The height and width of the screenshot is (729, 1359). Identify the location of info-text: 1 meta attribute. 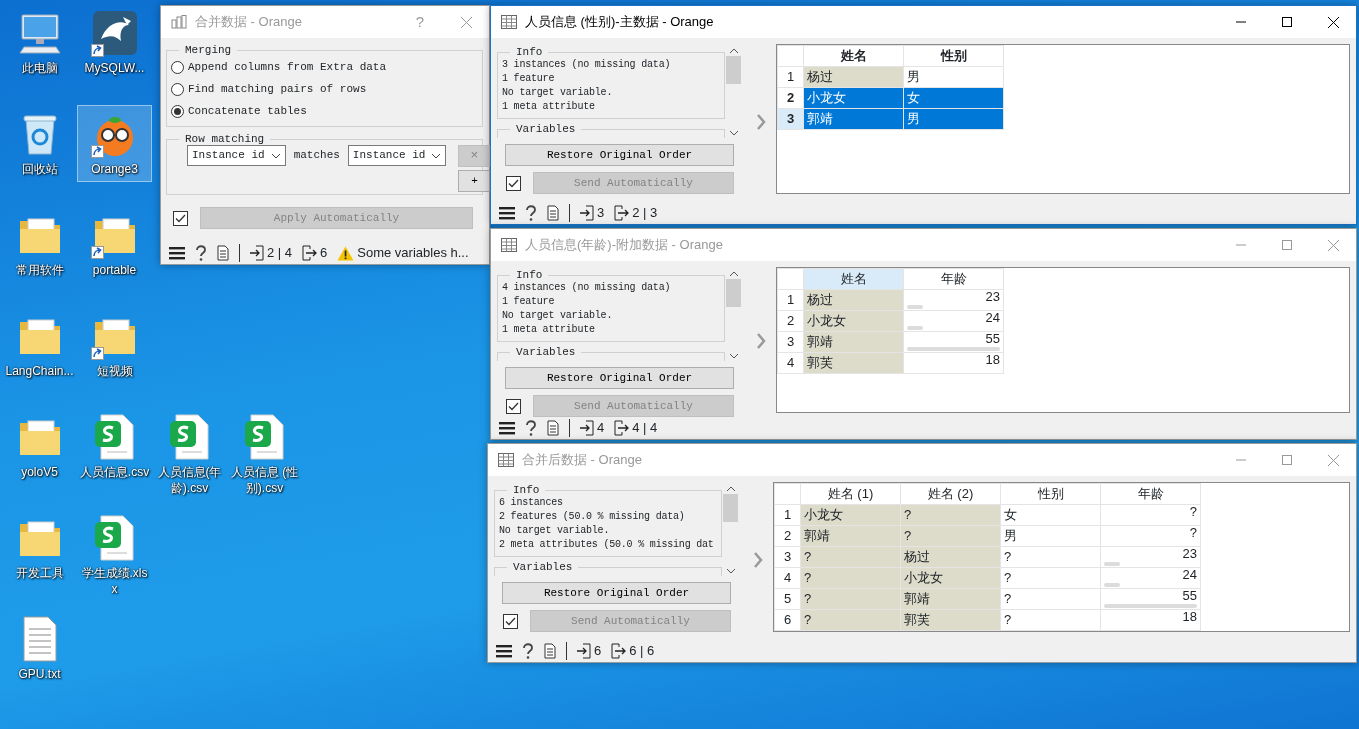
(549, 107).